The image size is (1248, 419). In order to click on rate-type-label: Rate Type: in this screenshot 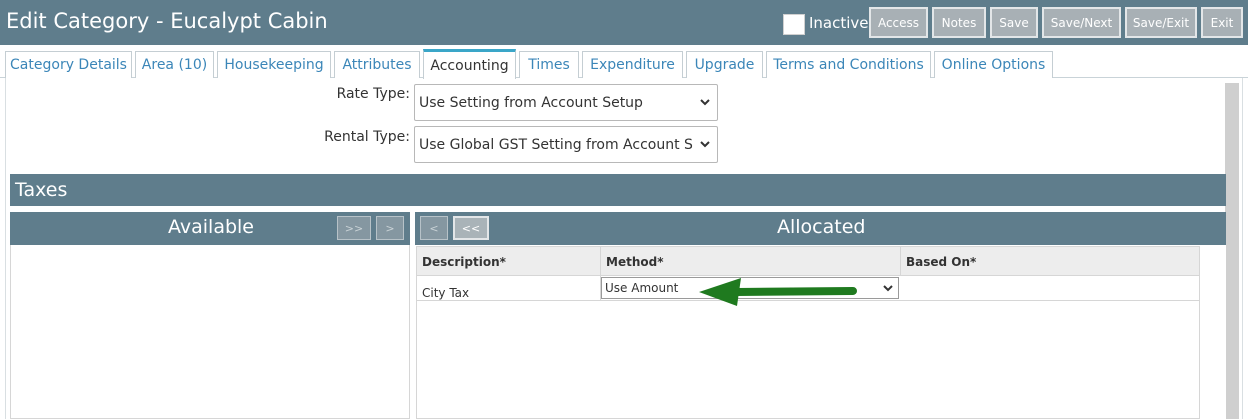, I will do `click(373, 94)`.